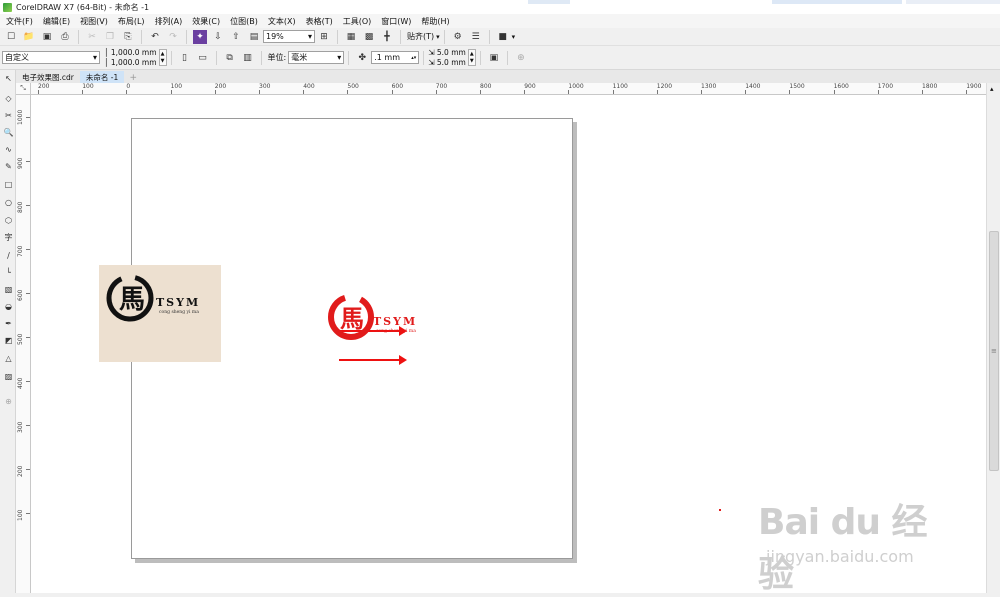  I want to click on current-page-icon: ▥, so click(248, 58).